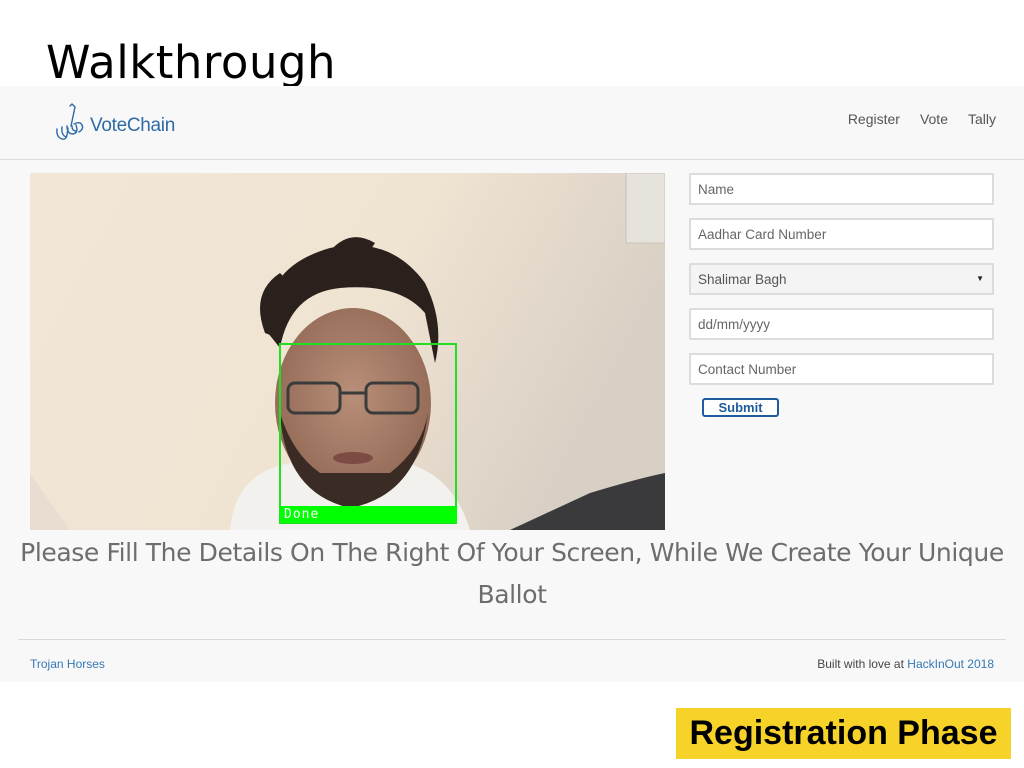 This screenshot has width=1024, height=768. Describe the element at coordinates (841, 234) in the screenshot. I see `aadhar-field` at that location.